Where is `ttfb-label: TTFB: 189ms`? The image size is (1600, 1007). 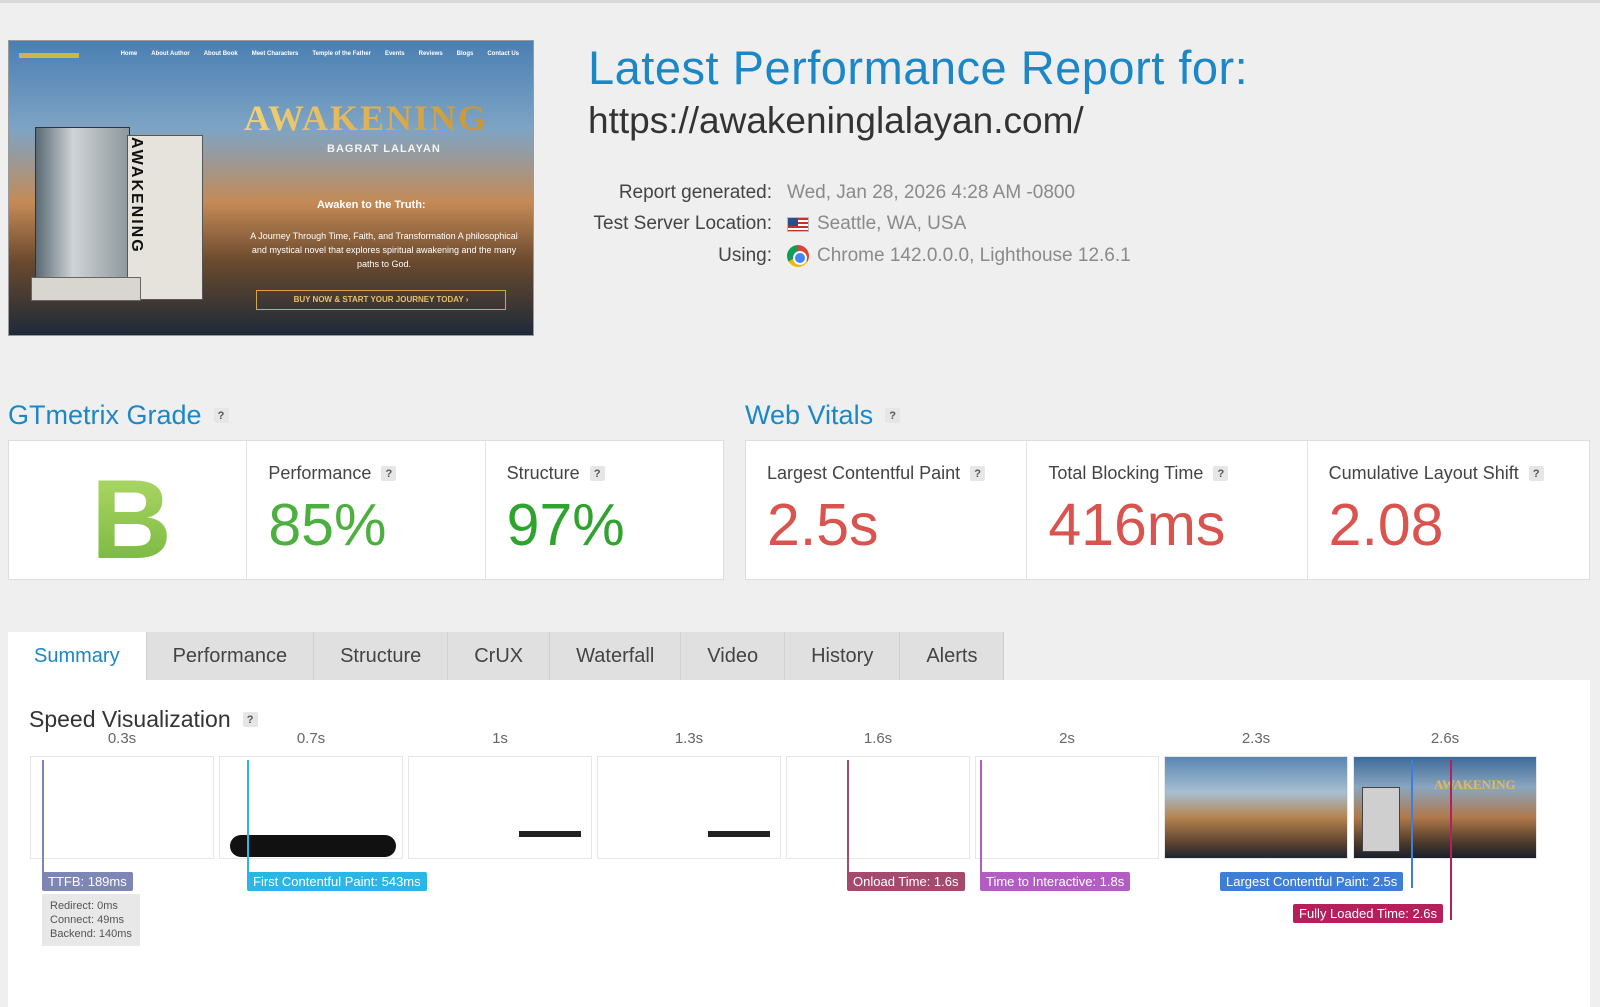 ttfb-label: TTFB: 189ms is located at coordinates (87, 881).